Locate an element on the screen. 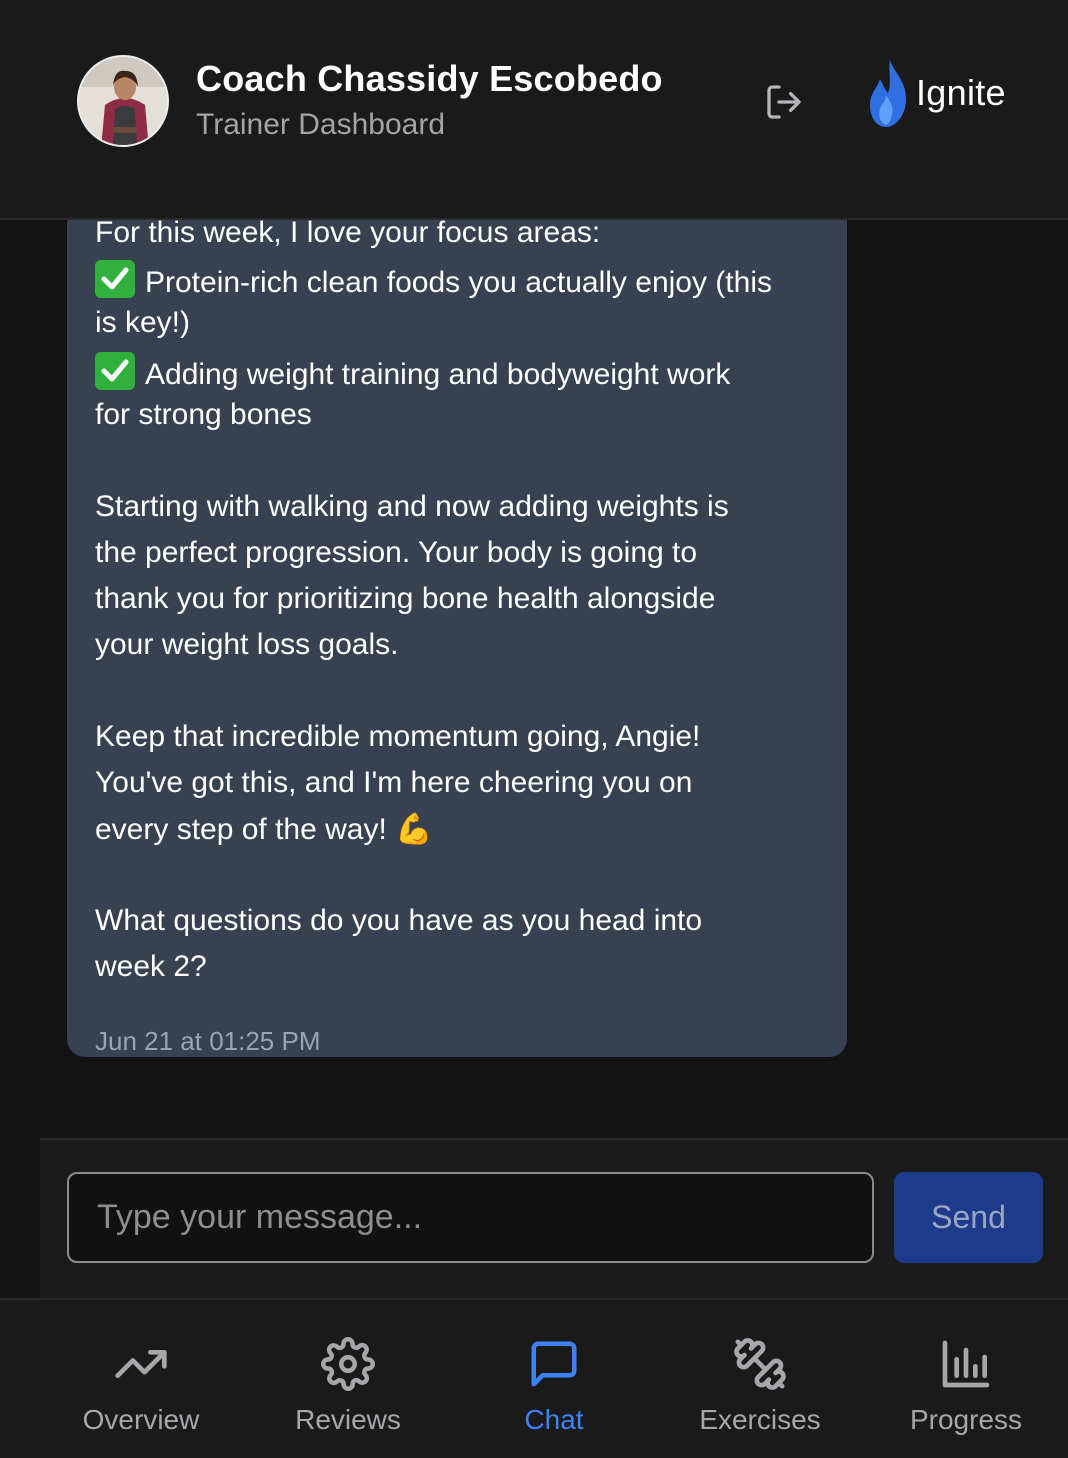 This screenshot has height=1458, width=1068. message-line: is key!) is located at coordinates (143, 322).